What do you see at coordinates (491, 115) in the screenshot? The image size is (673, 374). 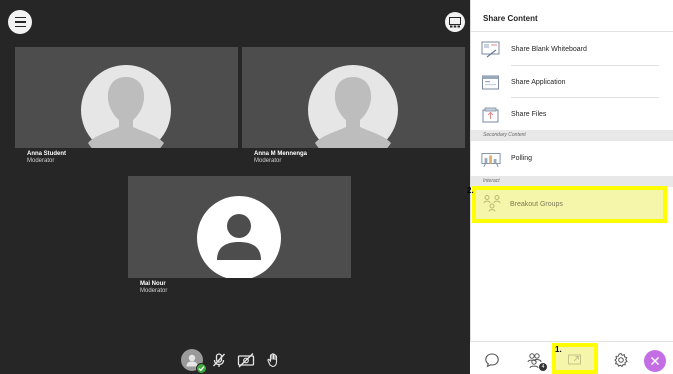 I see `files-icon` at bounding box center [491, 115].